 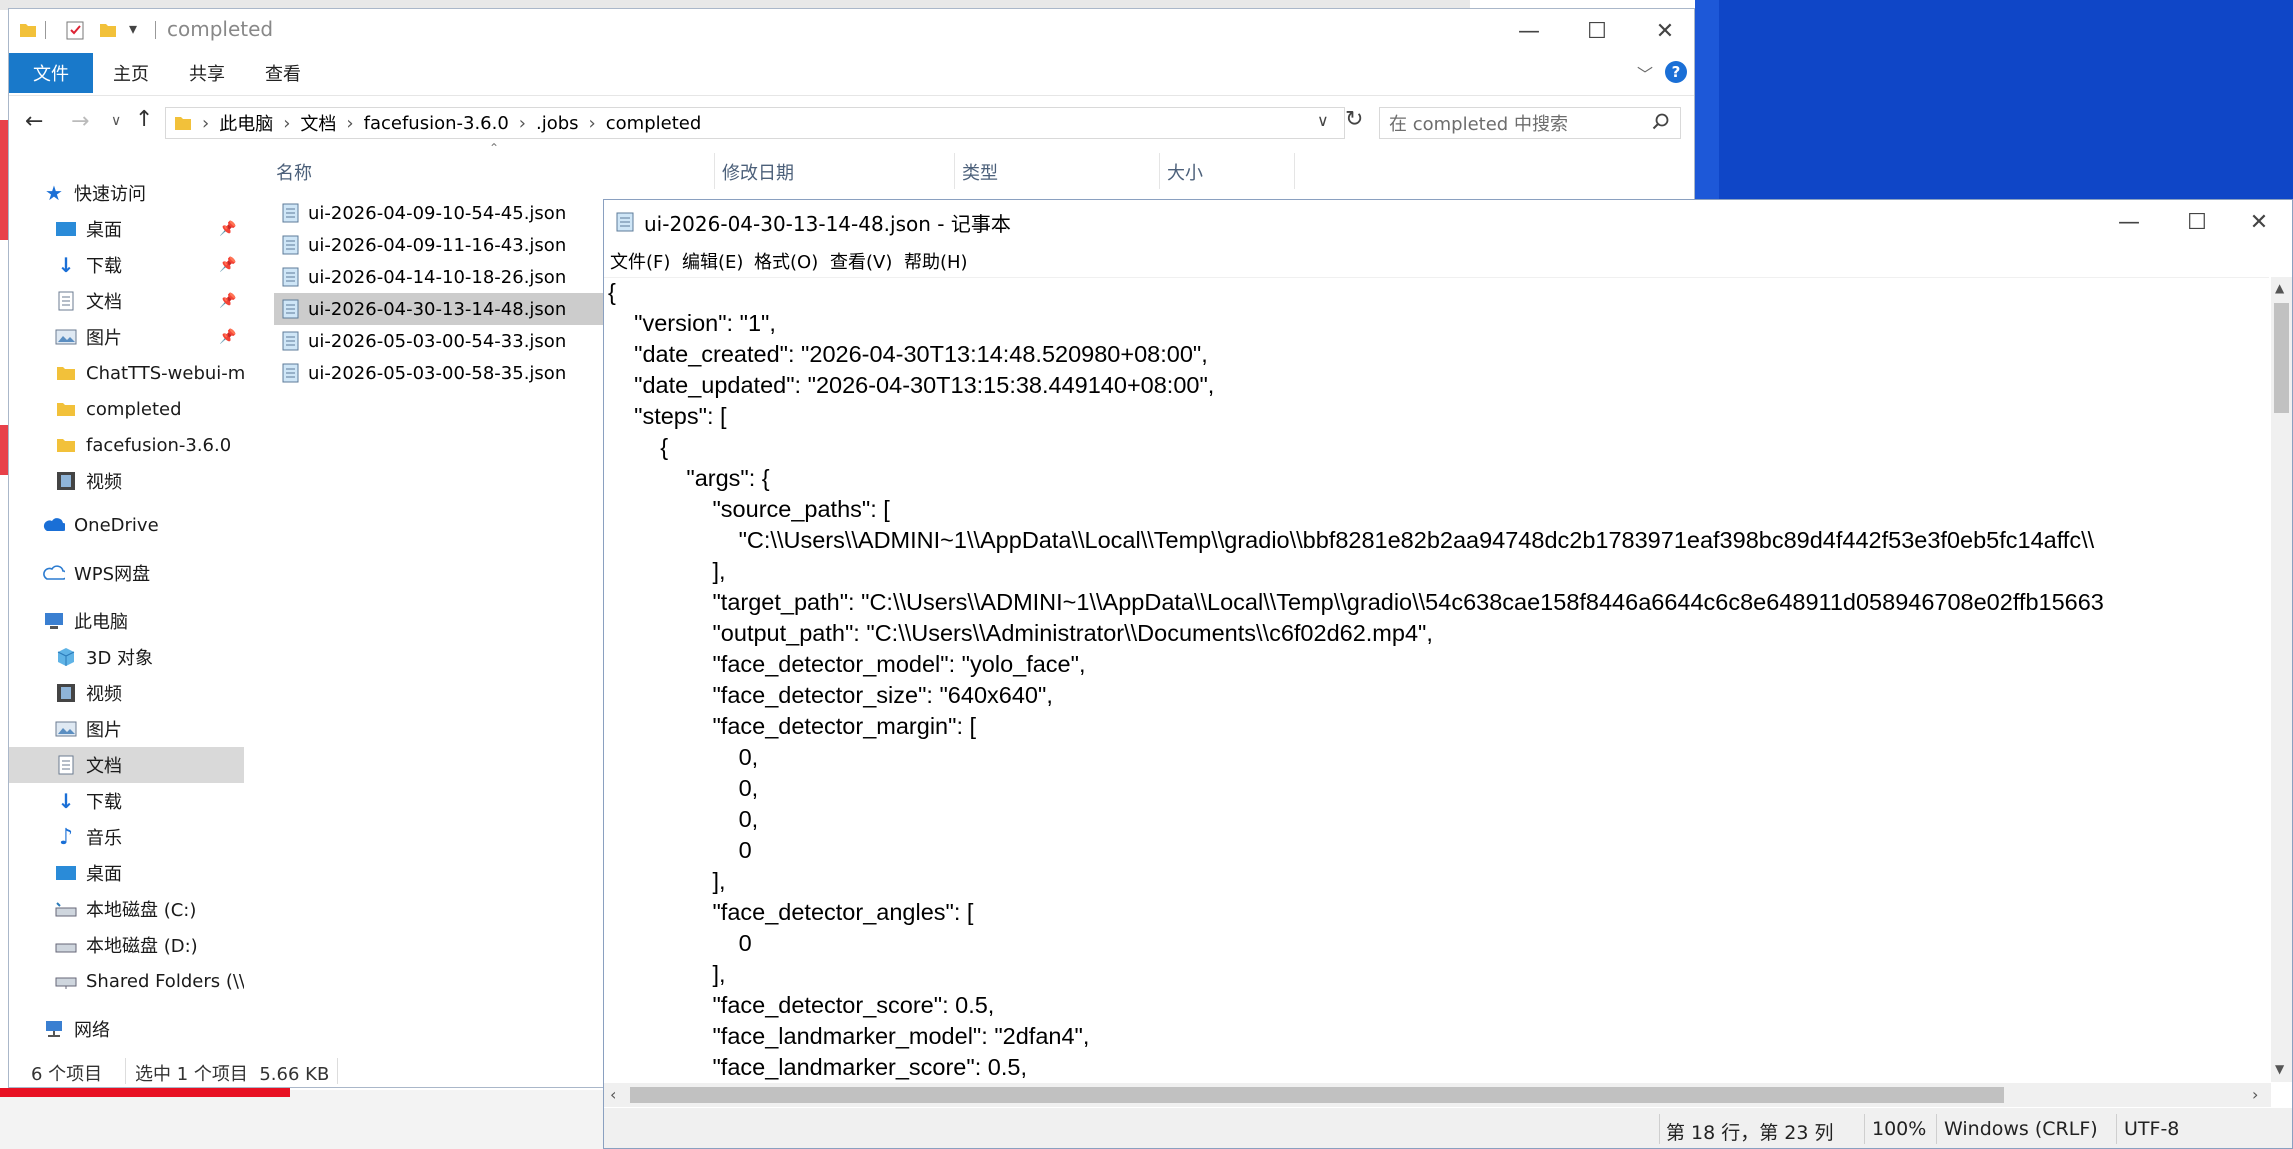 What do you see at coordinates (2255, 1094) in the screenshot?
I see `scroll-right-icon: ›` at bounding box center [2255, 1094].